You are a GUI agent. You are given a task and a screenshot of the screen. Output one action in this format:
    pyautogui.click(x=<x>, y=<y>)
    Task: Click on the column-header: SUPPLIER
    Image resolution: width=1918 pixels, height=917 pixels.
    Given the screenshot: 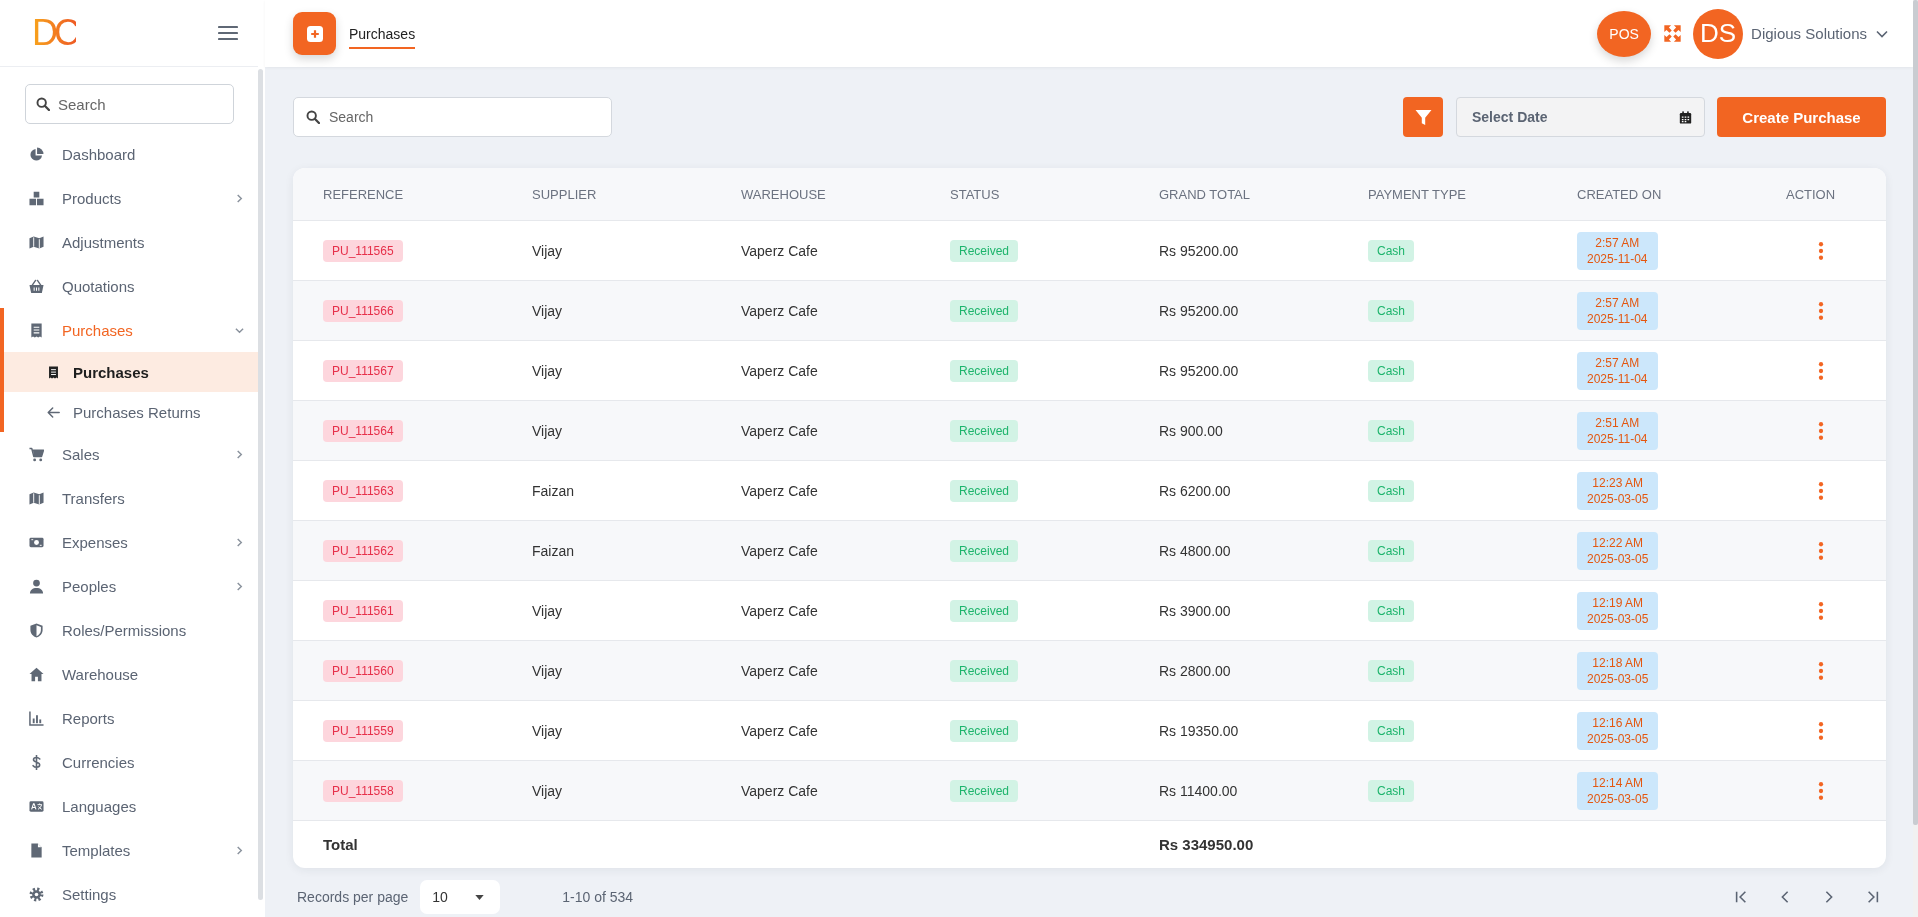 What is the action you would take?
    pyautogui.click(x=564, y=194)
    